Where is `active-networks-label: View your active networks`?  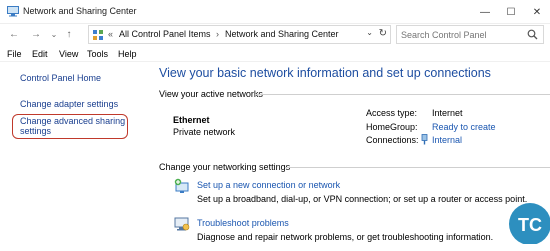
active-networks-label: View your active networks is located at coordinates (211, 94).